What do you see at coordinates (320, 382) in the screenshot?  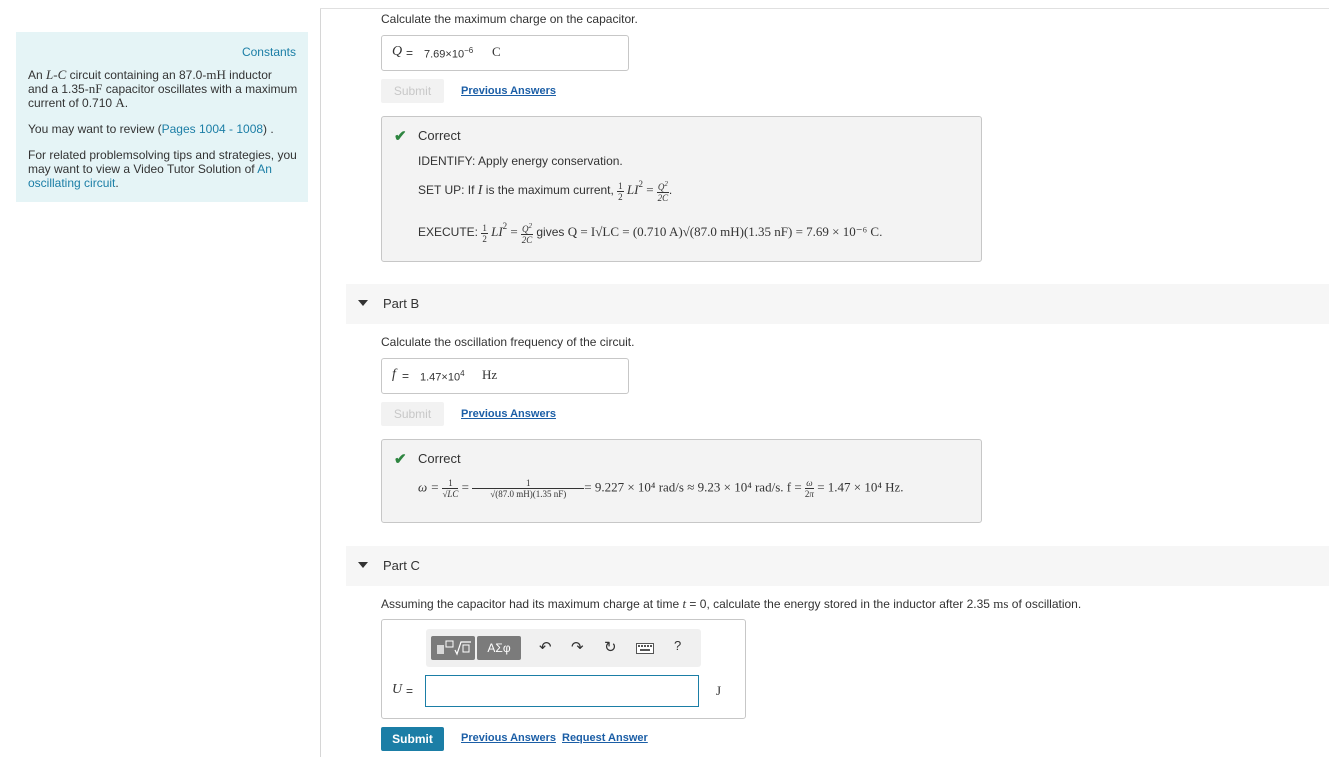 I see `content-divider` at bounding box center [320, 382].